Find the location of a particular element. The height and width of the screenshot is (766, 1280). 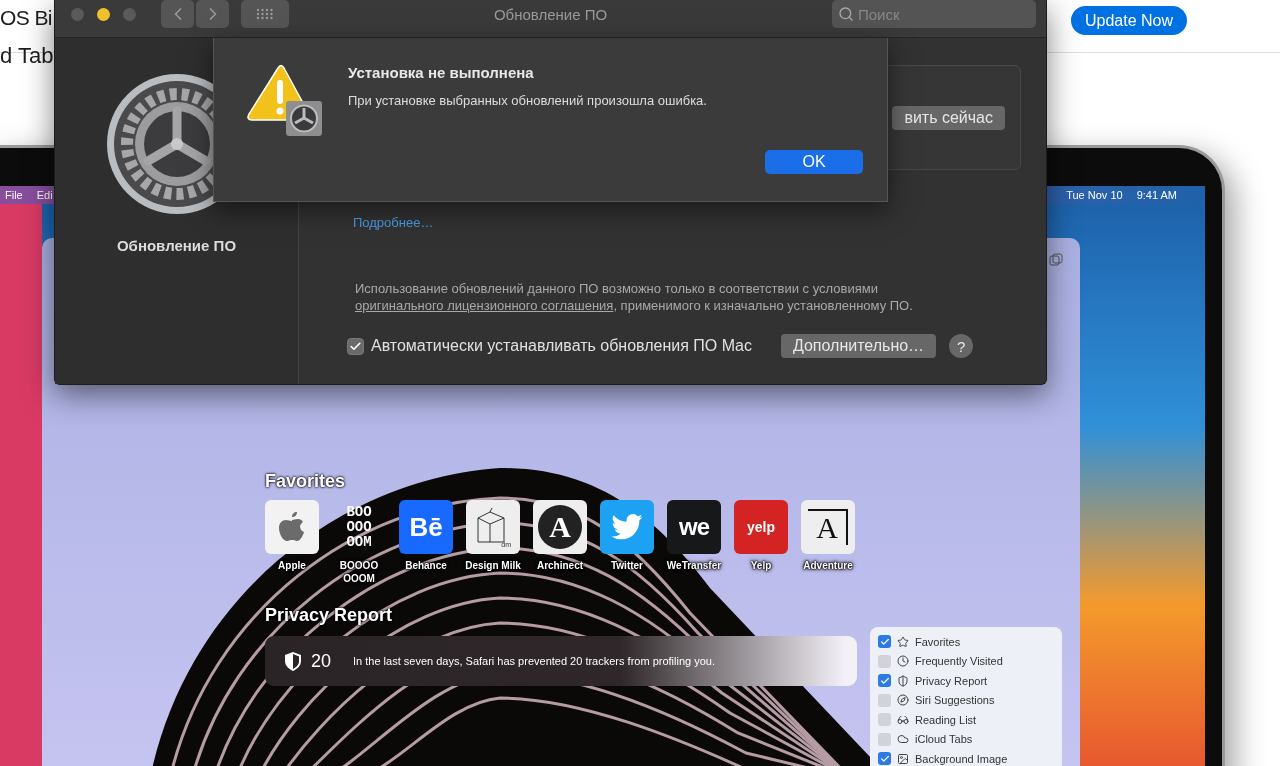

minimize-button is located at coordinates (103, 14).